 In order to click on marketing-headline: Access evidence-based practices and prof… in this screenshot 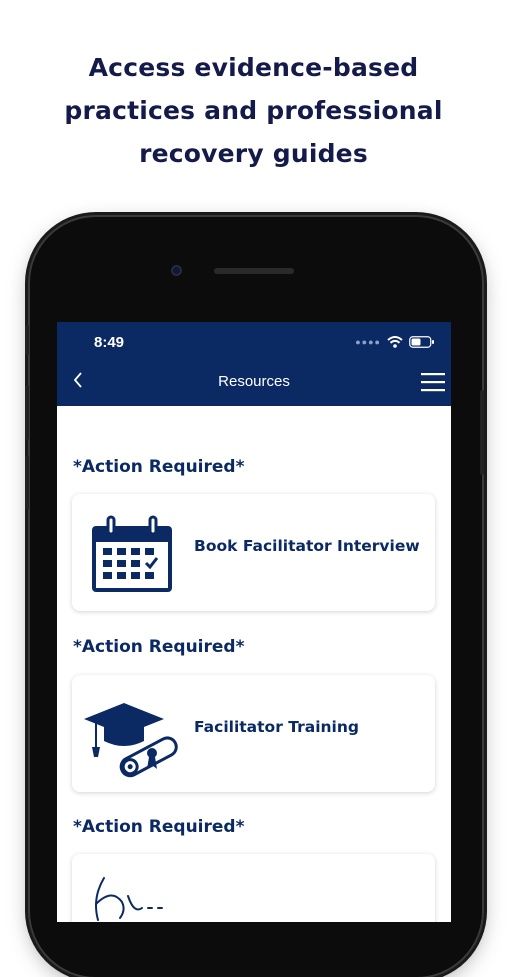, I will do `click(253, 110)`.